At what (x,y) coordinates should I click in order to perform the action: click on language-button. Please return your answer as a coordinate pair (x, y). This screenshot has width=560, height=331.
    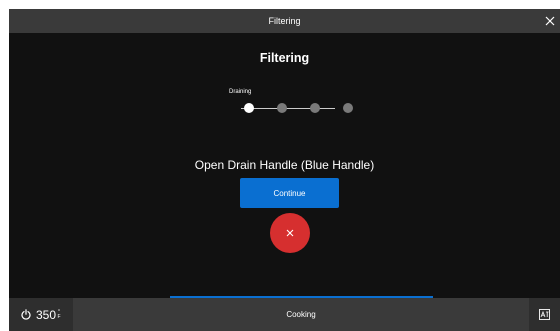
    Looking at the image, I should click on (544, 314).